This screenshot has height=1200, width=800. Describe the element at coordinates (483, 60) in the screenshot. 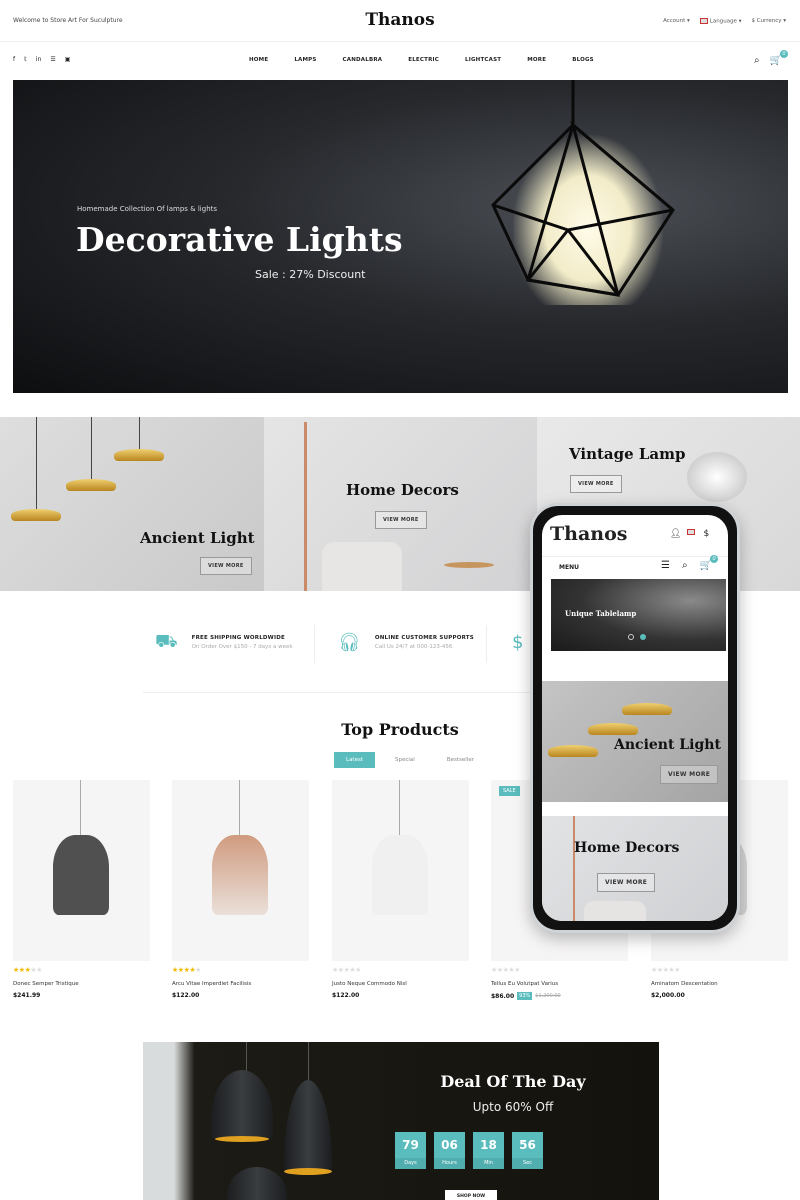

I see `nav-lightcast: LIGHTCAST` at that location.